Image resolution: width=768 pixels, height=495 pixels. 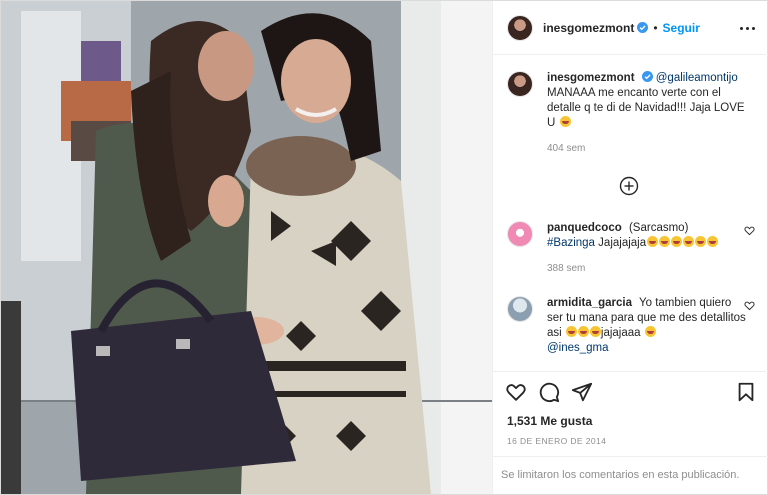 I want to click on post-header: inesgomezmont • Seguir, so click(x=630, y=28).